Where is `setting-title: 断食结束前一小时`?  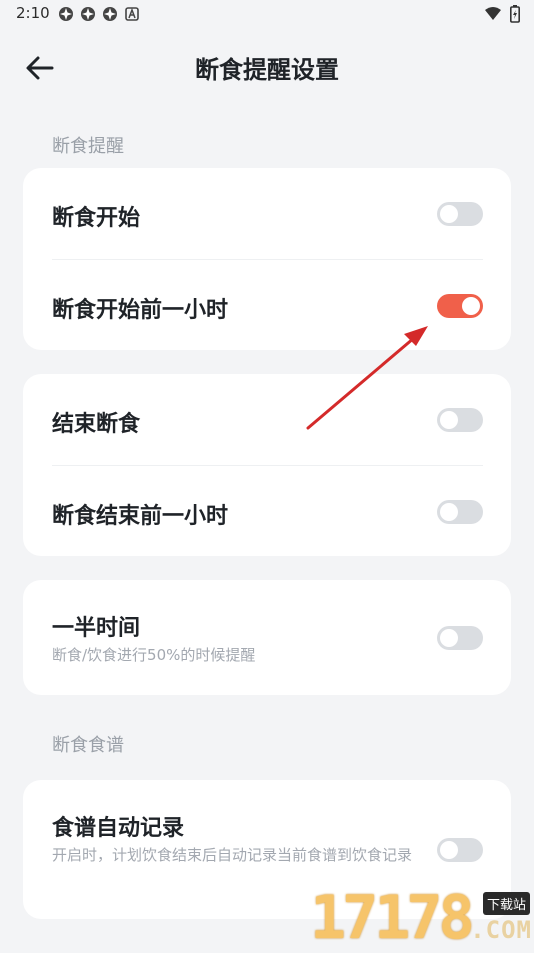 setting-title: 断食结束前一小时 is located at coordinates (140, 516).